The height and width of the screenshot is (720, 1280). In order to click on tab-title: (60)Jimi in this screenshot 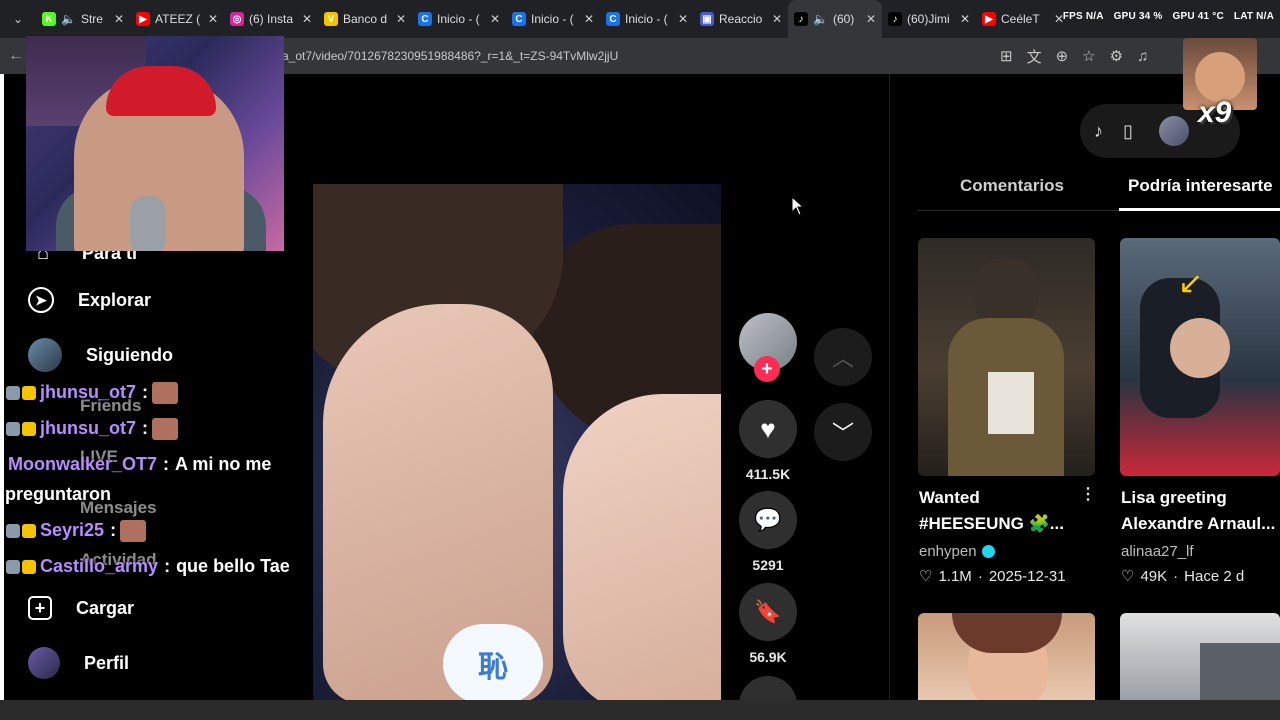, I will do `click(928, 19)`.